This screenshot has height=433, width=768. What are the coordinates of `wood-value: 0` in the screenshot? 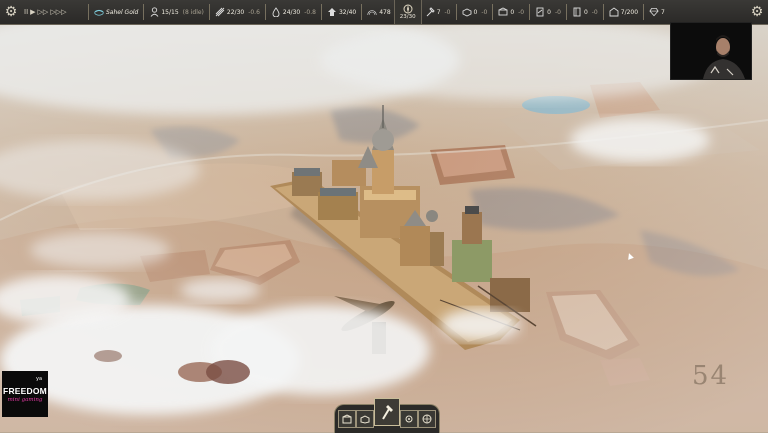 It's located at (475, 12).